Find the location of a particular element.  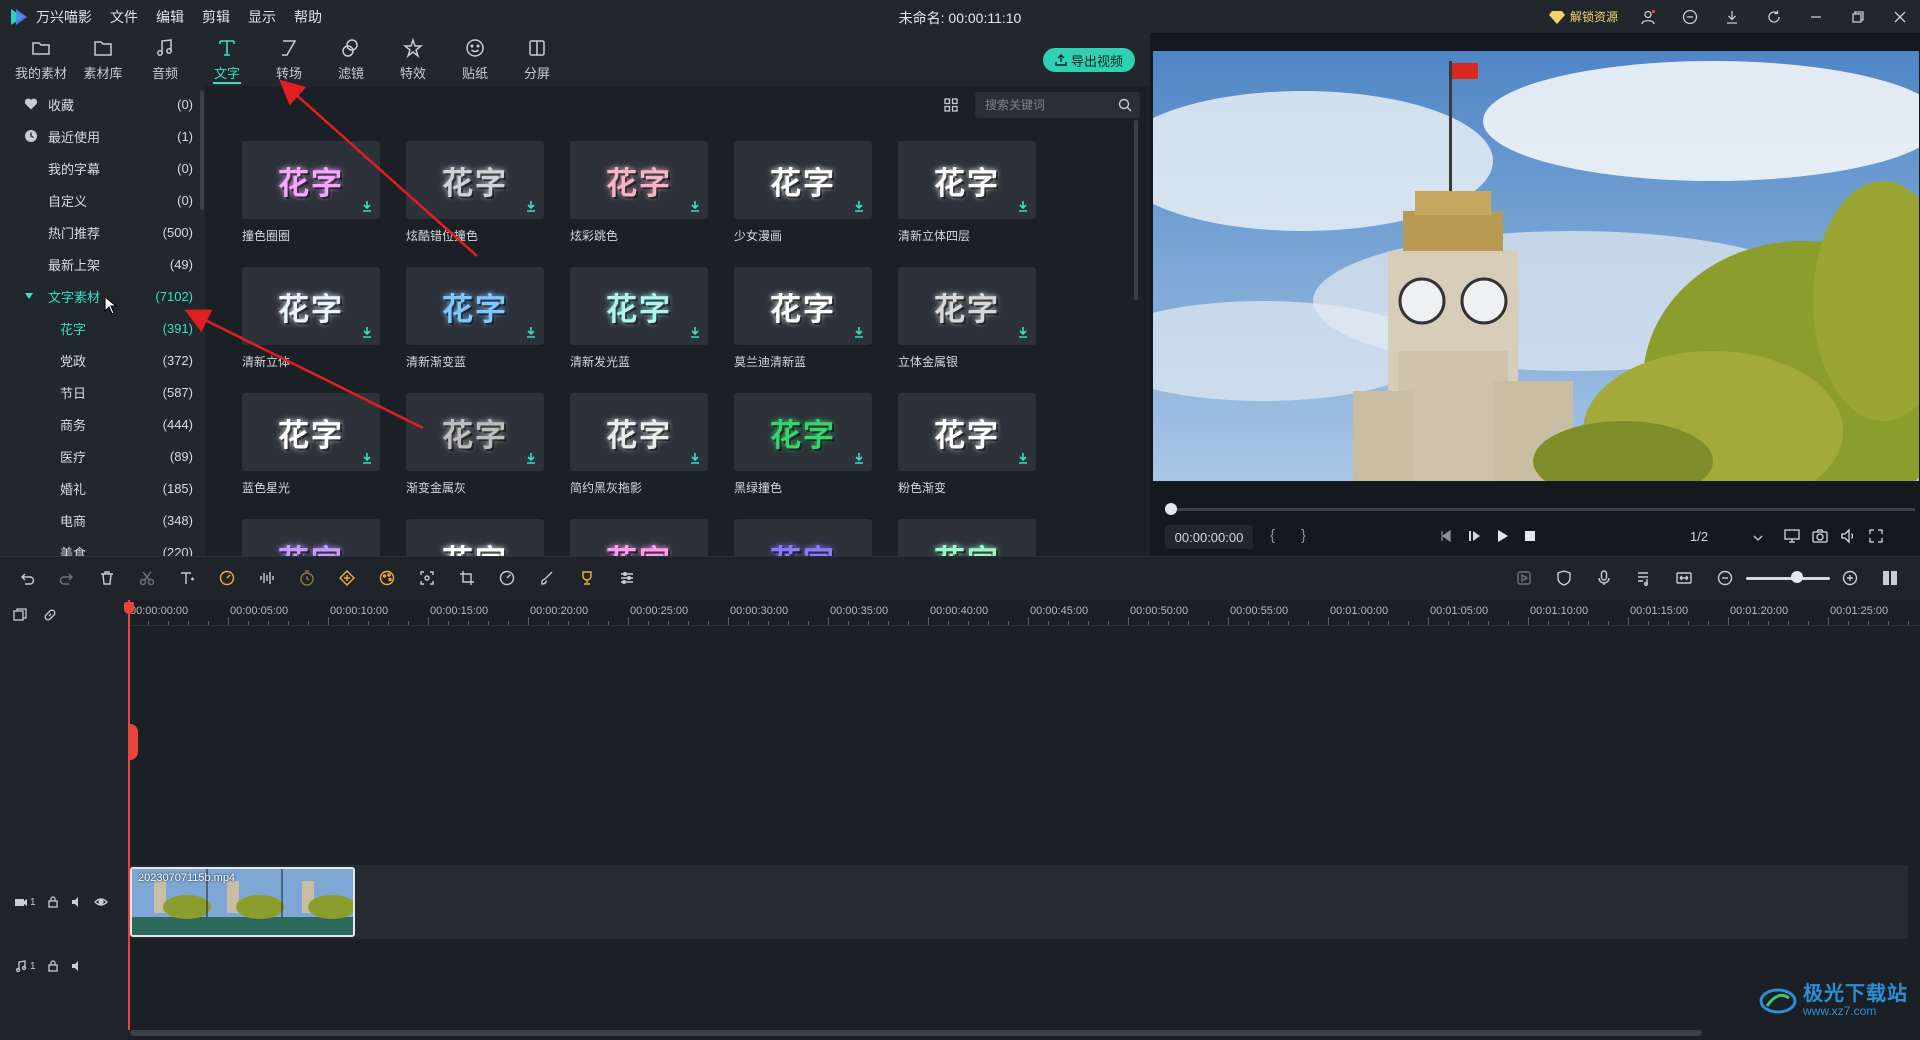

timeline-scrollbar is located at coordinates (916, 1033).